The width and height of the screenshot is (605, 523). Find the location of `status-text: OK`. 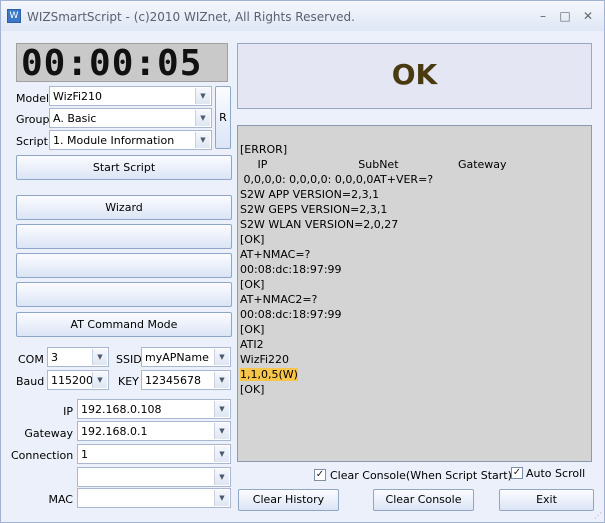

status-text: OK is located at coordinates (414, 74).